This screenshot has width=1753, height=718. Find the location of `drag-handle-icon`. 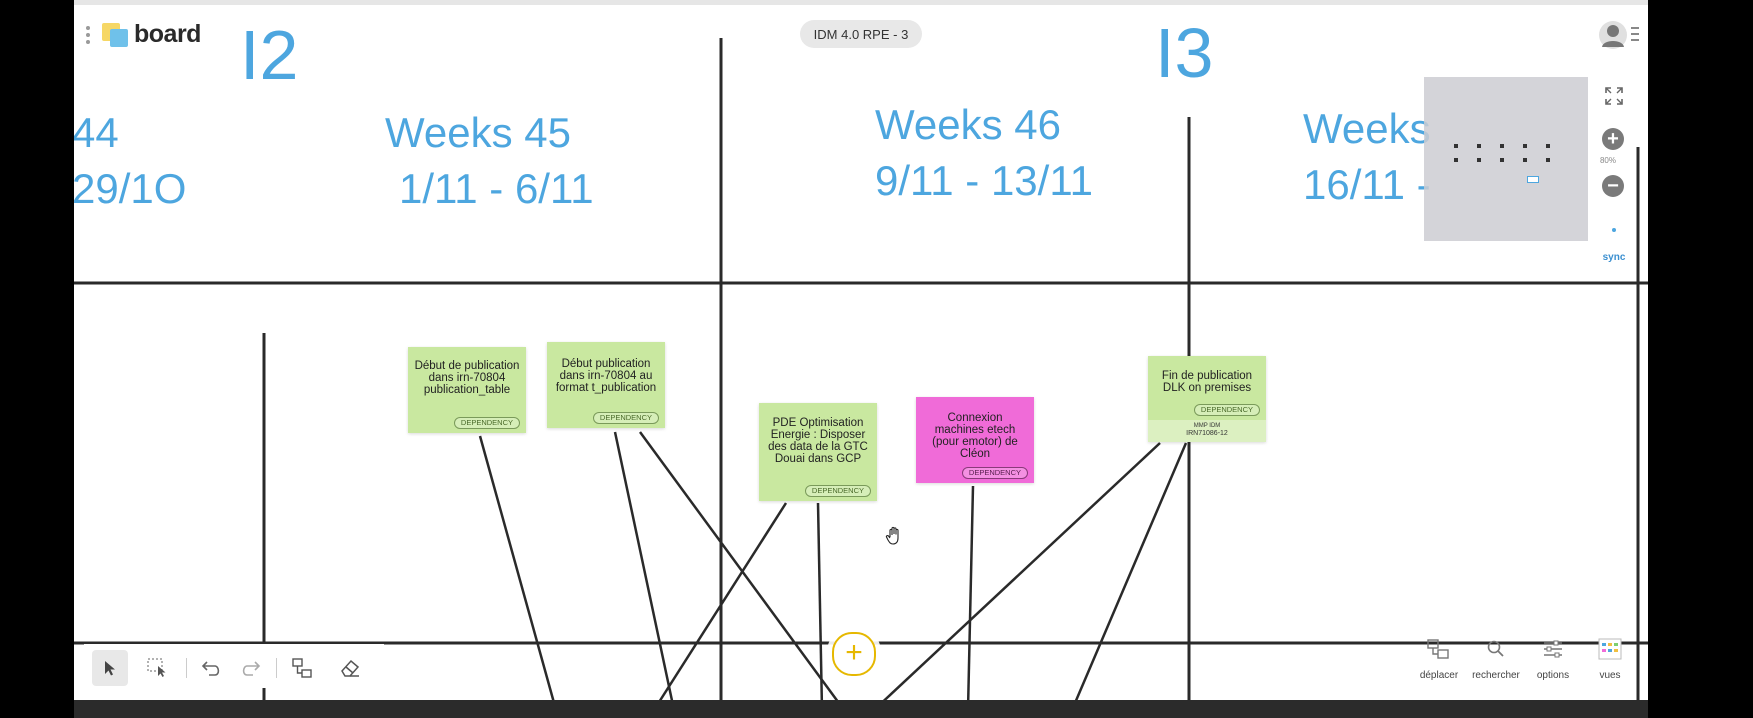

drag-handle-icon is located at coordinates (88, 34).